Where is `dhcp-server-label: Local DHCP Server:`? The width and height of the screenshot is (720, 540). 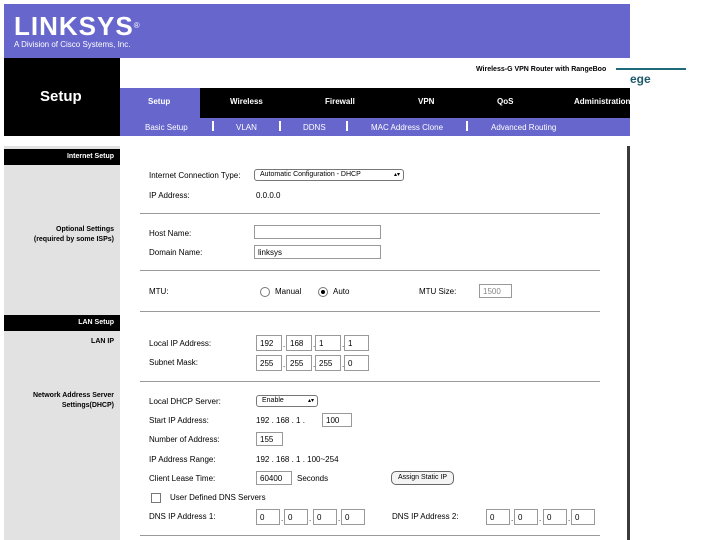 dhcp-server-label: Local DHCP Server: is located at coordinates (185, 401).